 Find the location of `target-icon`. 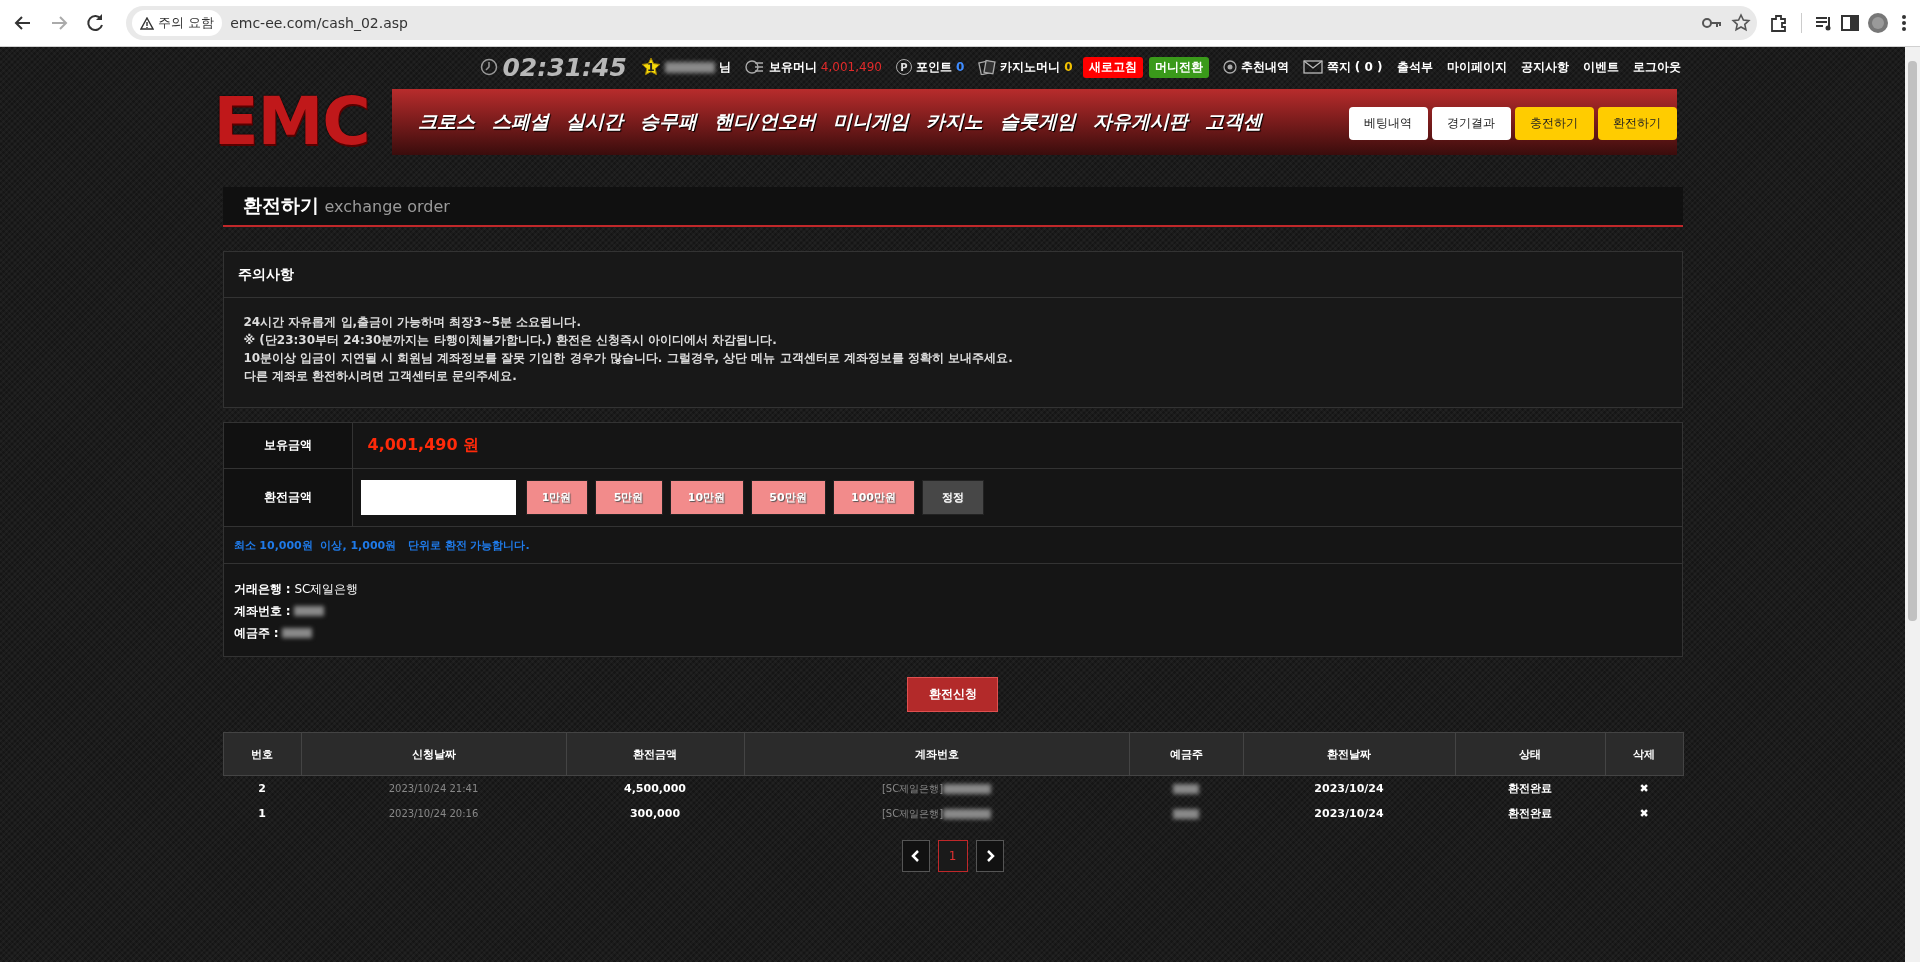

target-icon is located at coordinates (1229, 67).